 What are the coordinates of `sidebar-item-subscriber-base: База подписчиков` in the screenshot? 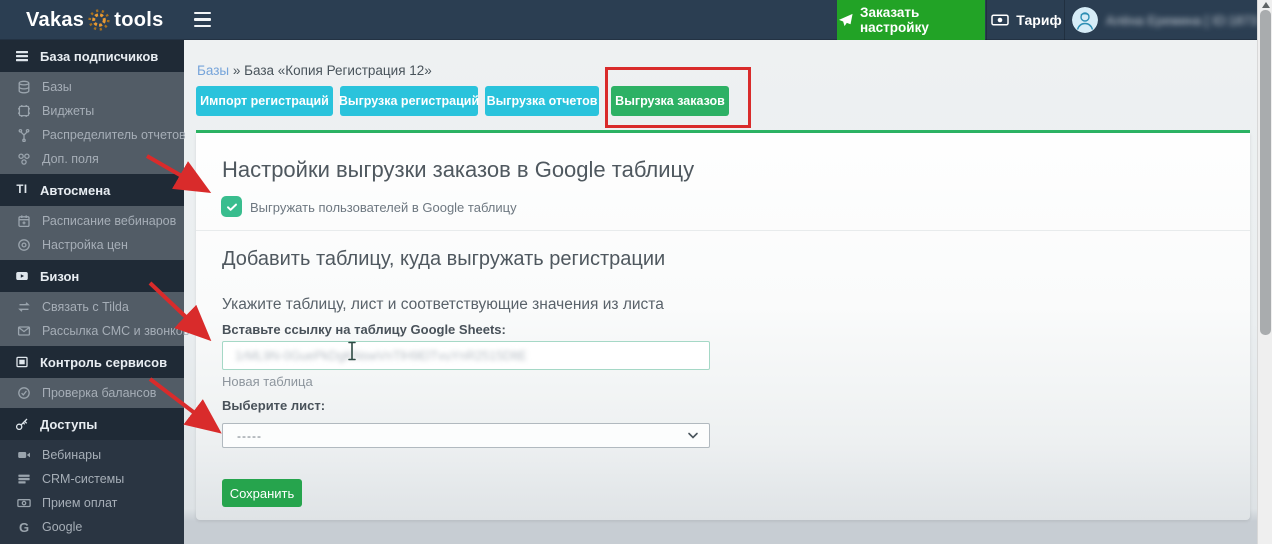 It's located at (92, 56).